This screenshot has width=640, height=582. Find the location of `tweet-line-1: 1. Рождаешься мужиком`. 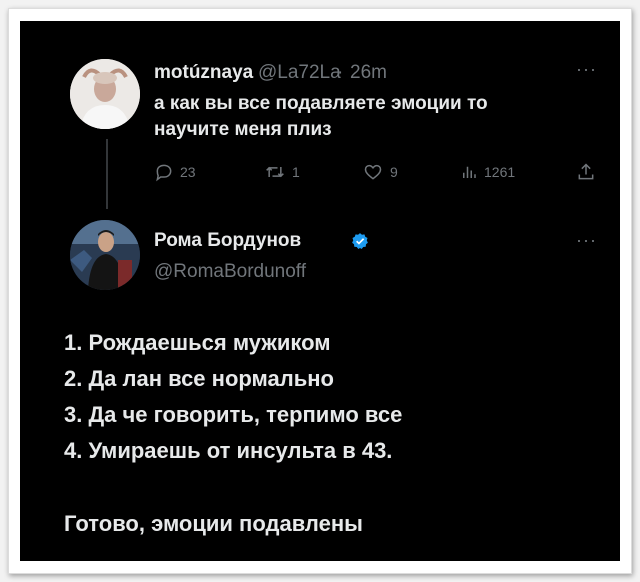

tweet-line-1: 1. Рождаешься мужиком is located at coordinates (197, 342).